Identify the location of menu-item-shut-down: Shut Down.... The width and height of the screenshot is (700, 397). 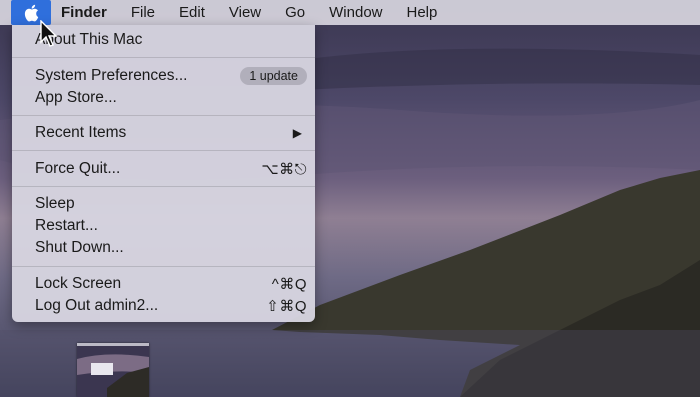
(163, 248).